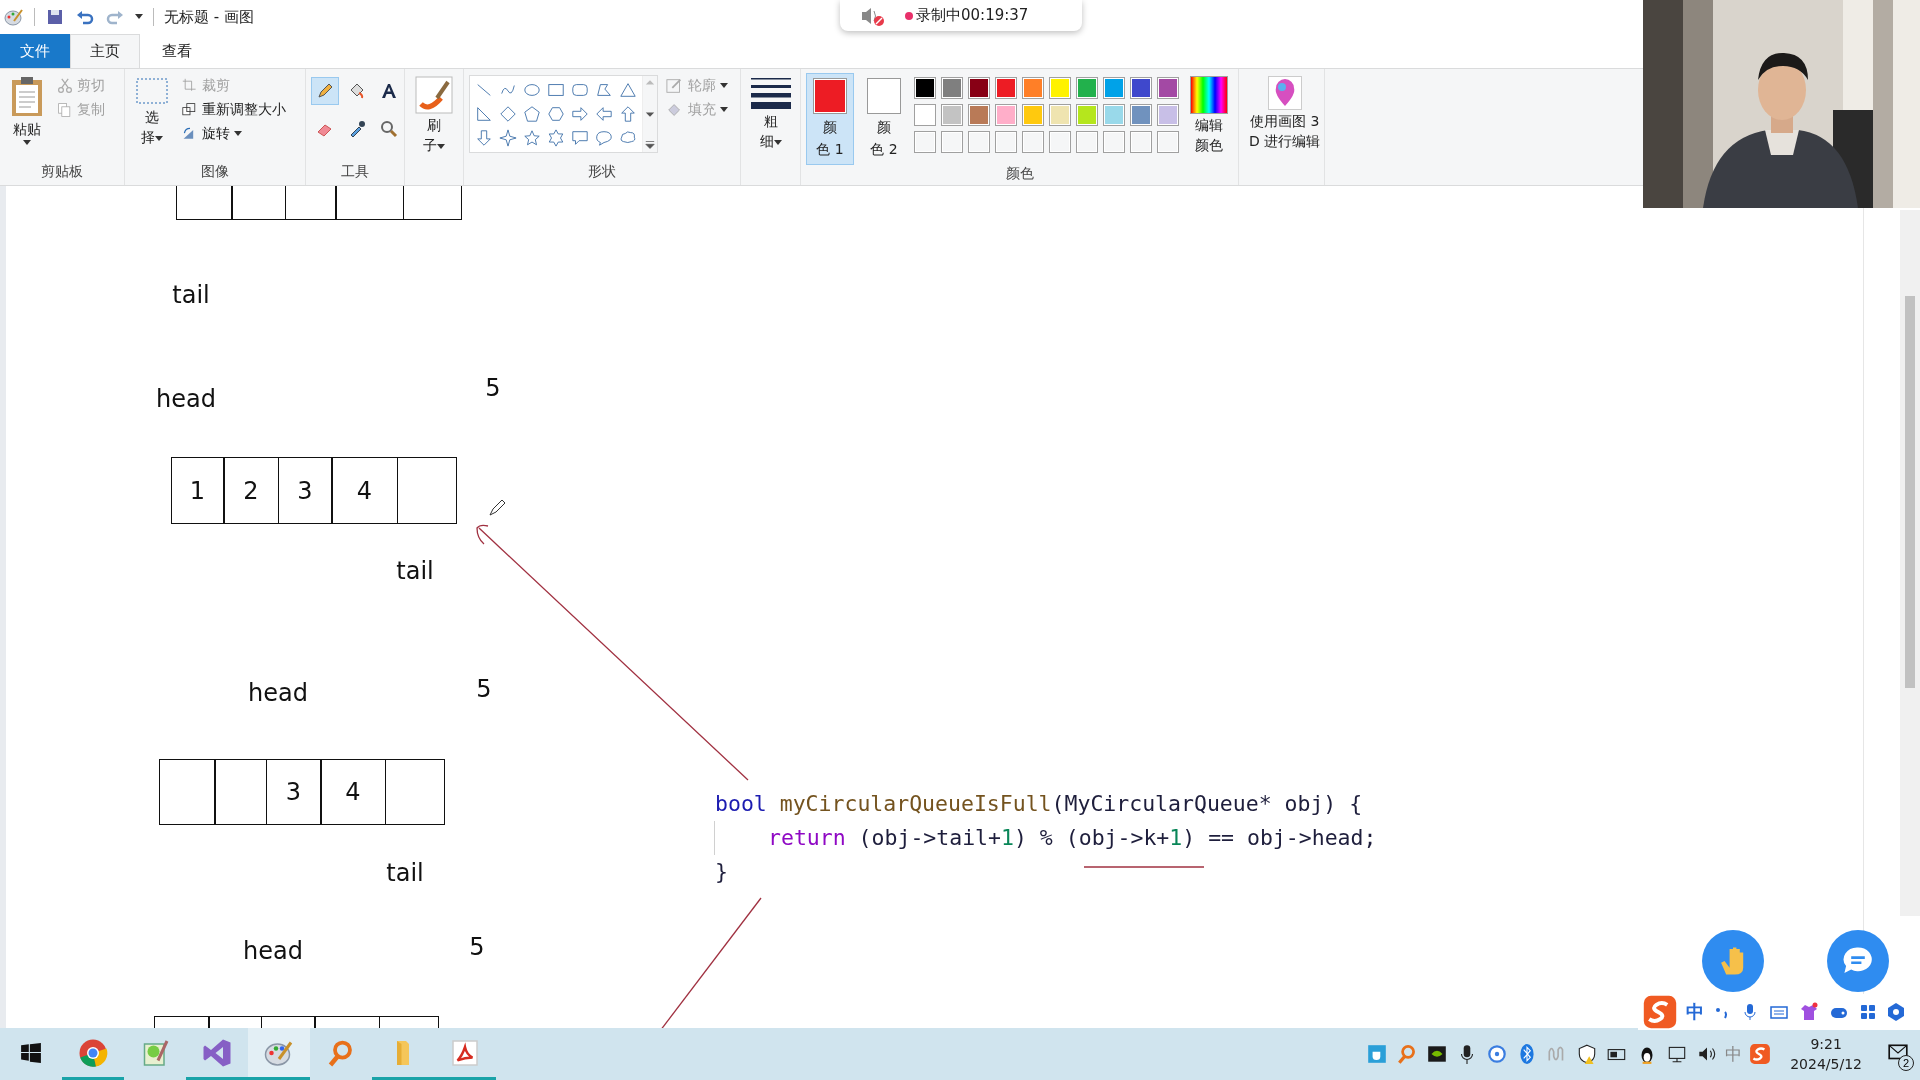 The image size is (1920, 1080). Describe the element at coordinates (325, 91) in the screenshot. I see `pencil-icon` at that location.